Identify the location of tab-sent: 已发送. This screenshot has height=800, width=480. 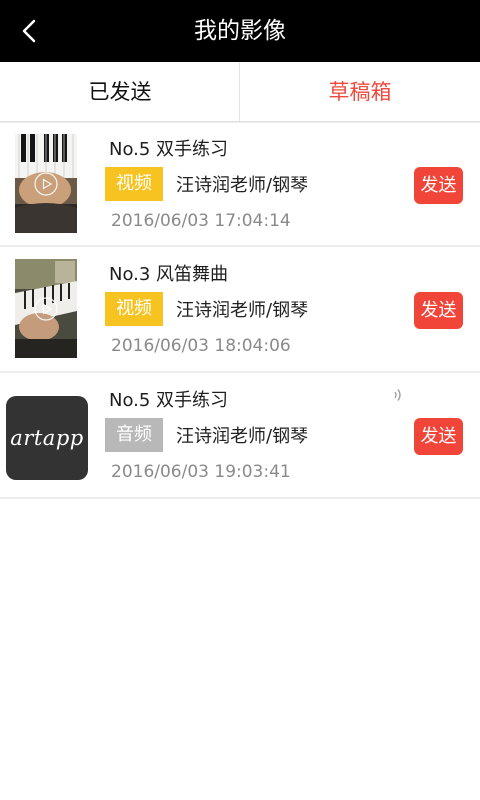
(120, 92).